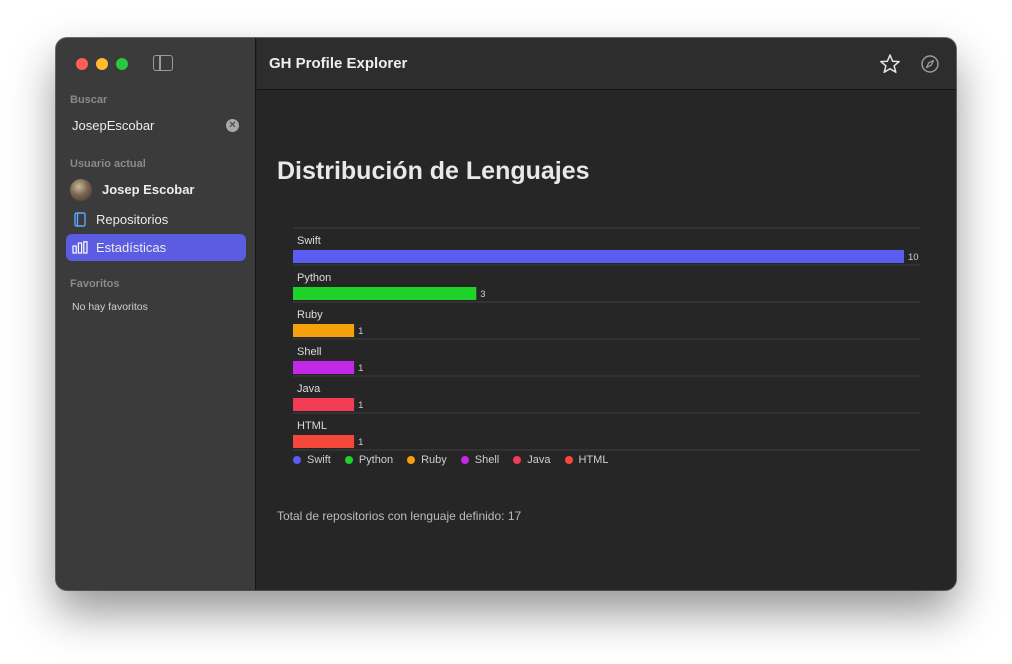  Describe the element at coordinates (80, 248) in the screenshot. I see `chart-bar-icon` at that location.